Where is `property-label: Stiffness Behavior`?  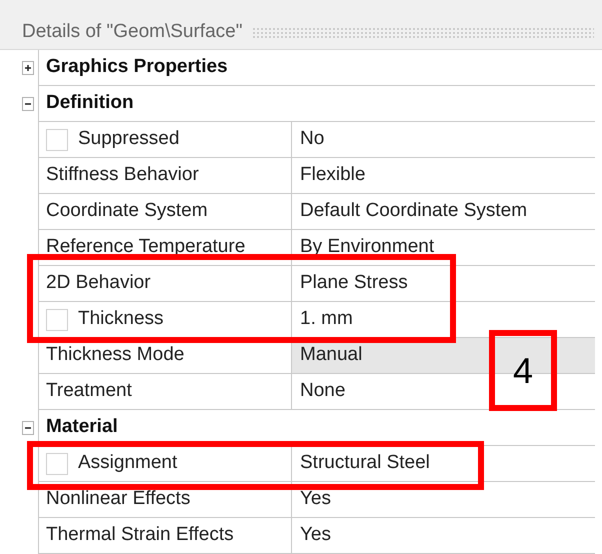
property-label: Stiffness Behavior is located at coordinates (122, 175).